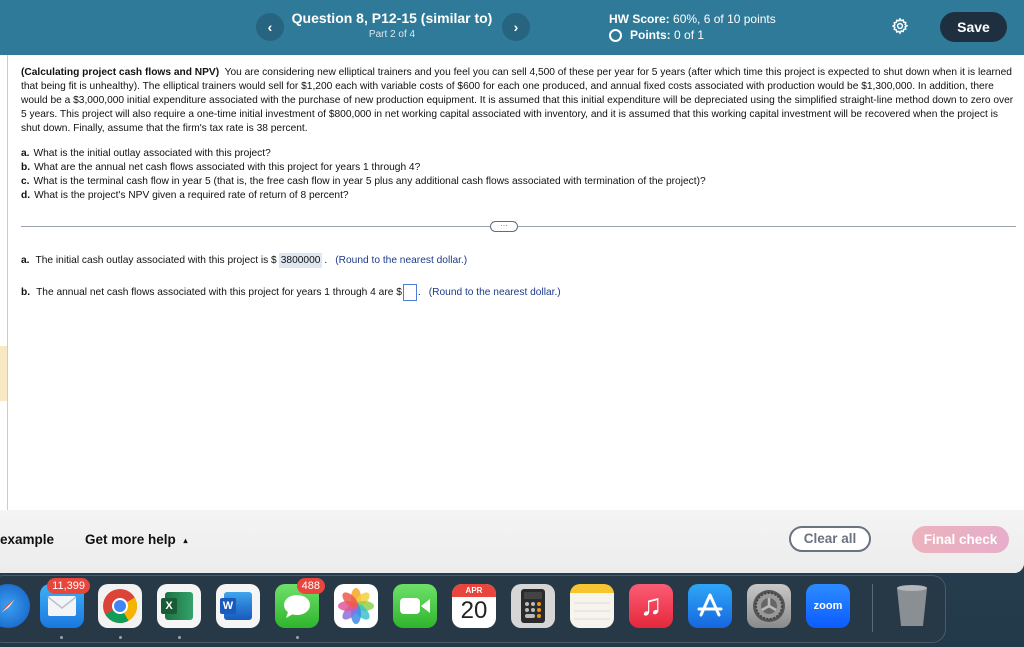  Describe the element at coordinates (872, 608) in the screenshot. I see `dock-separator` at that location.